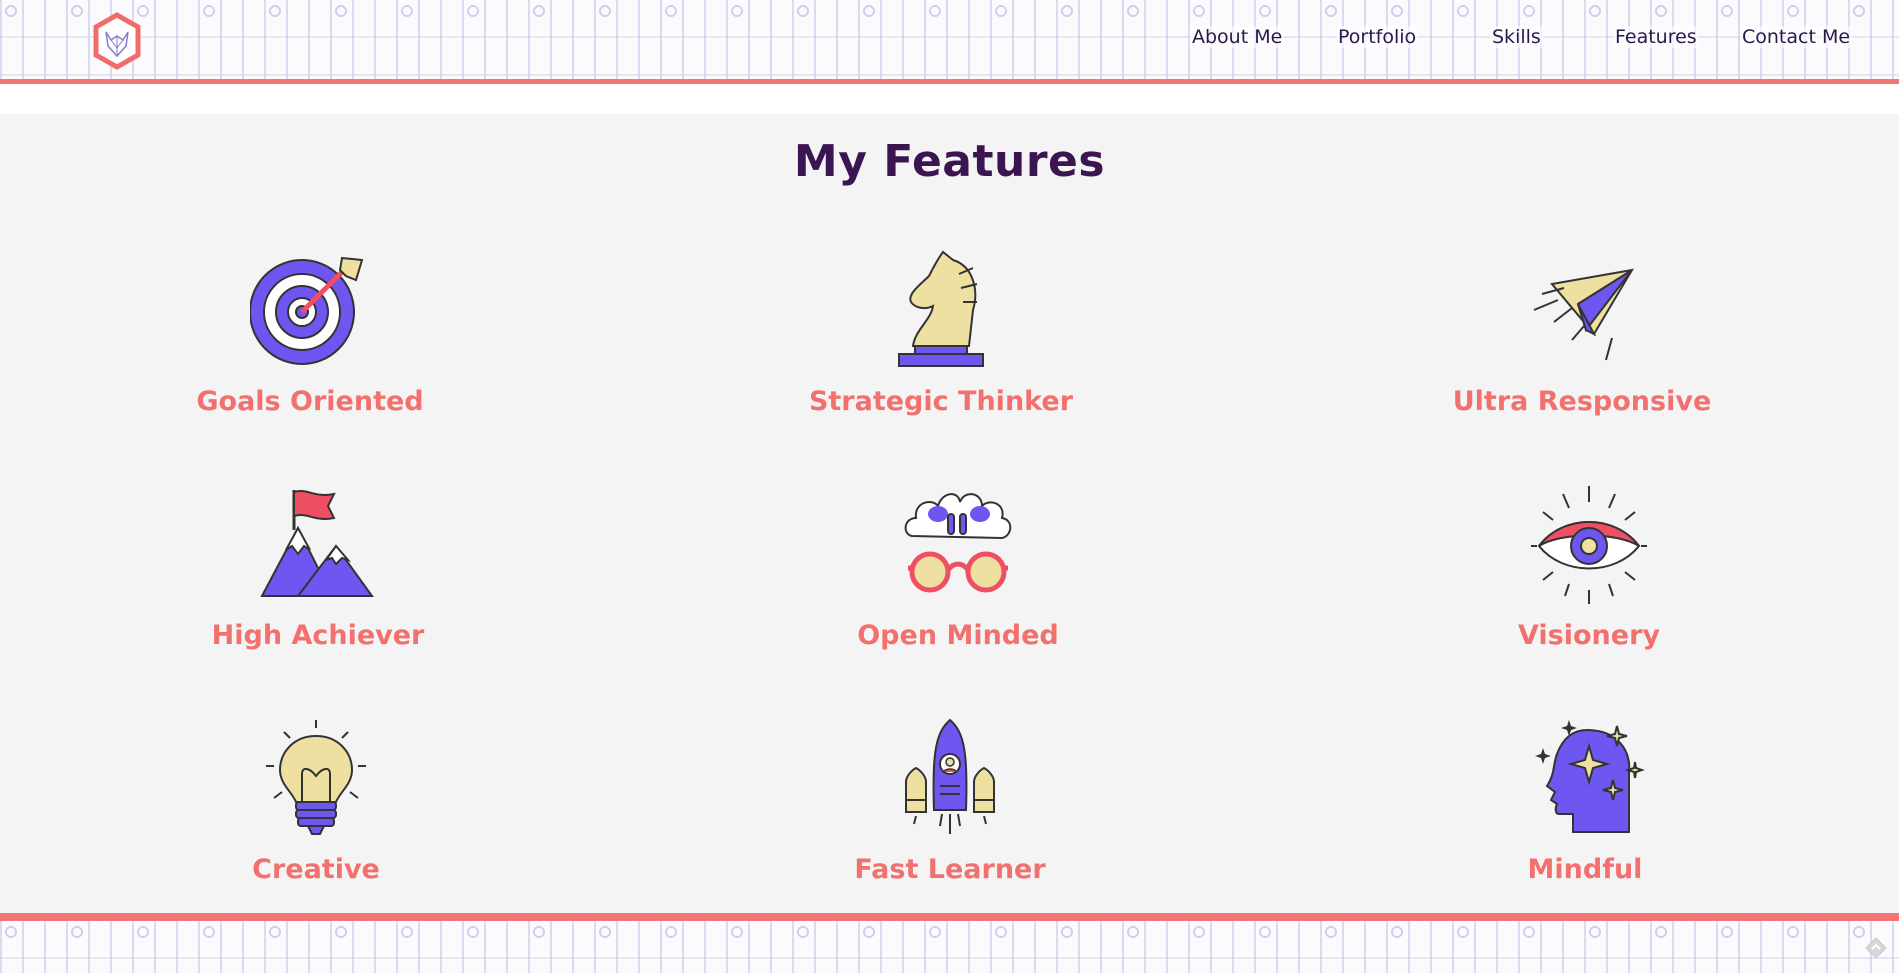  I want to click on feature-high-achiever: High Achiever, so click(318, 584).